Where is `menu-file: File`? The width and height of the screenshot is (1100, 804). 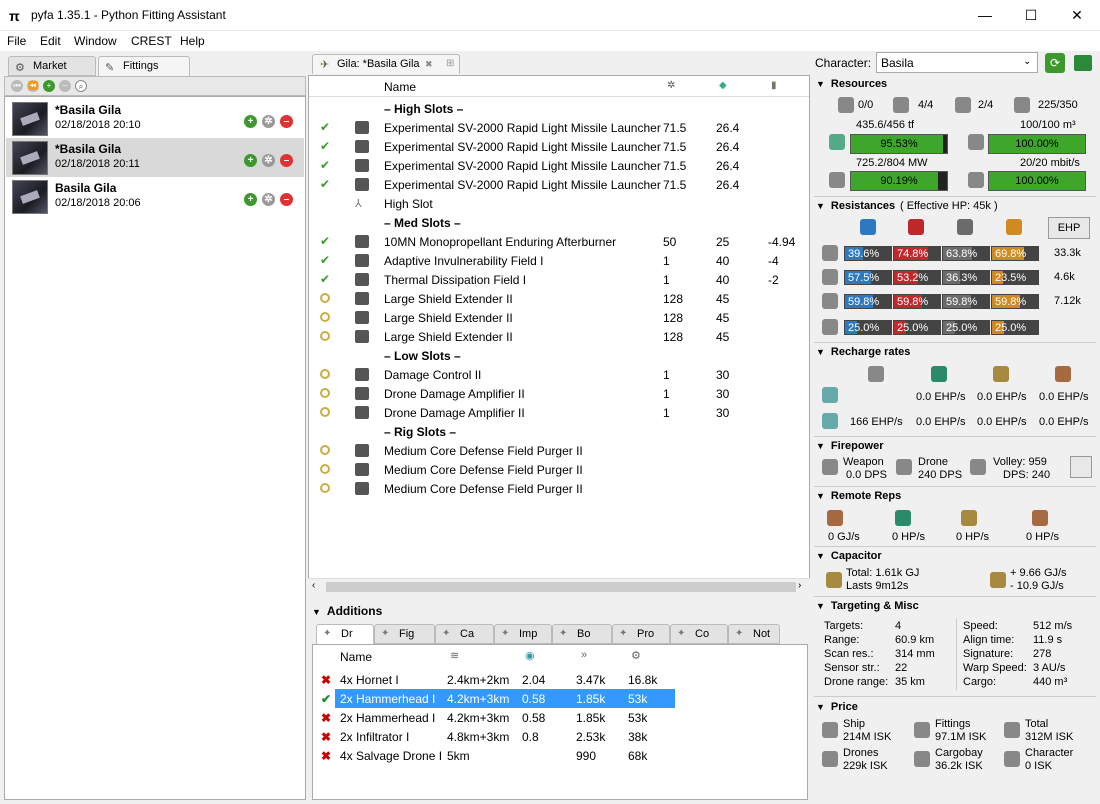
menu-file: File is located at coordinates (16, 41).